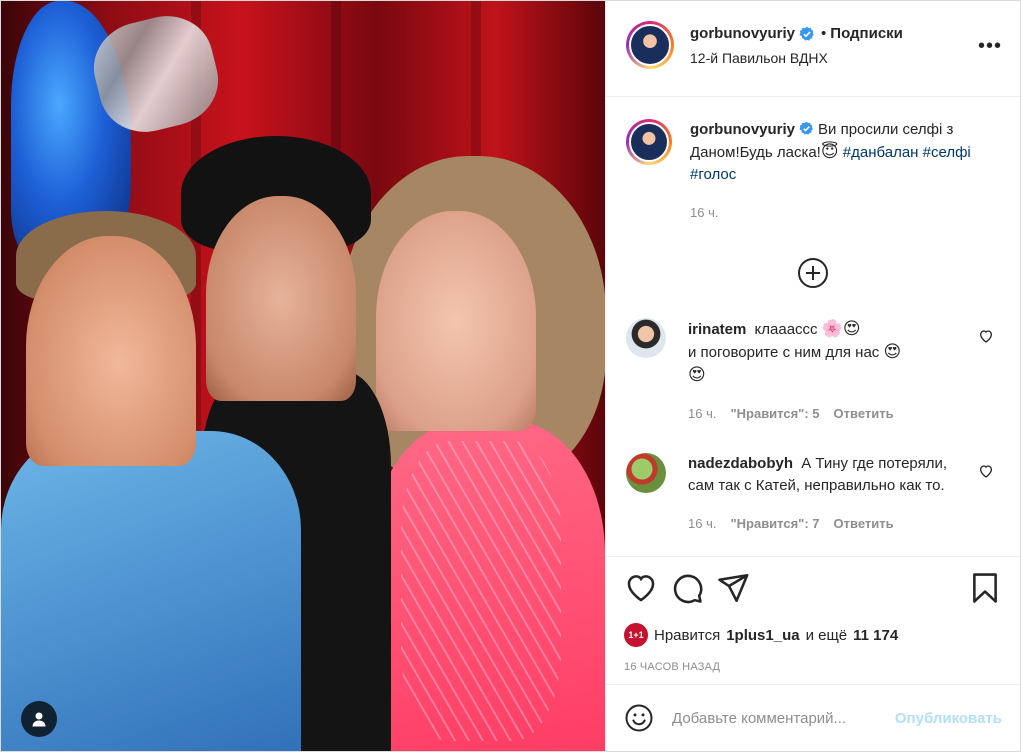  I want to click on caption-author-avatar, so click(649, 142).